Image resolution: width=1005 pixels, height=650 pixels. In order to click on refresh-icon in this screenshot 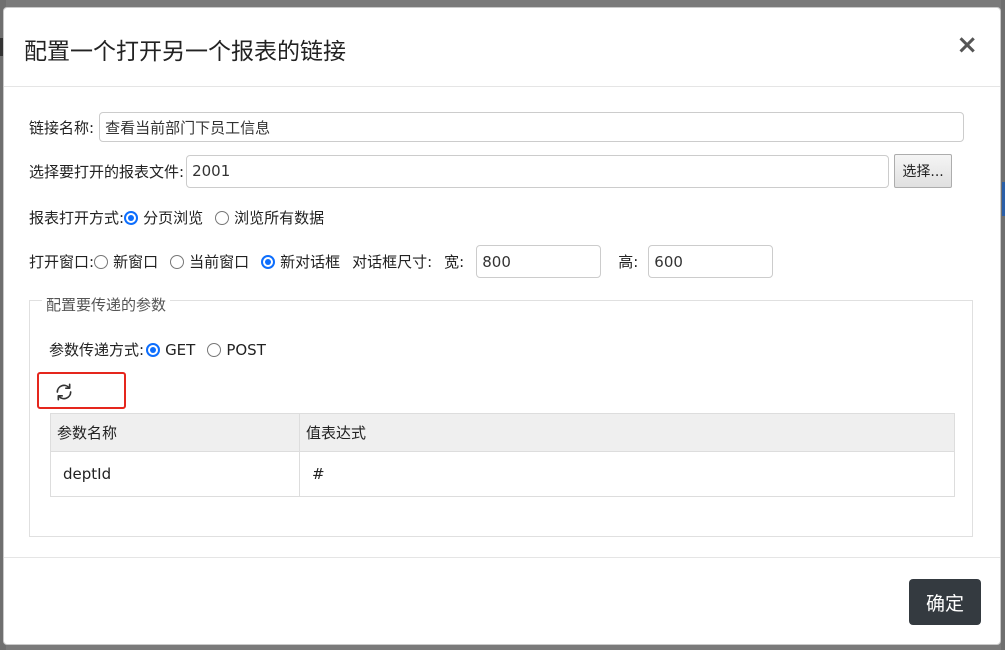, I will do `click(64, 392)`.